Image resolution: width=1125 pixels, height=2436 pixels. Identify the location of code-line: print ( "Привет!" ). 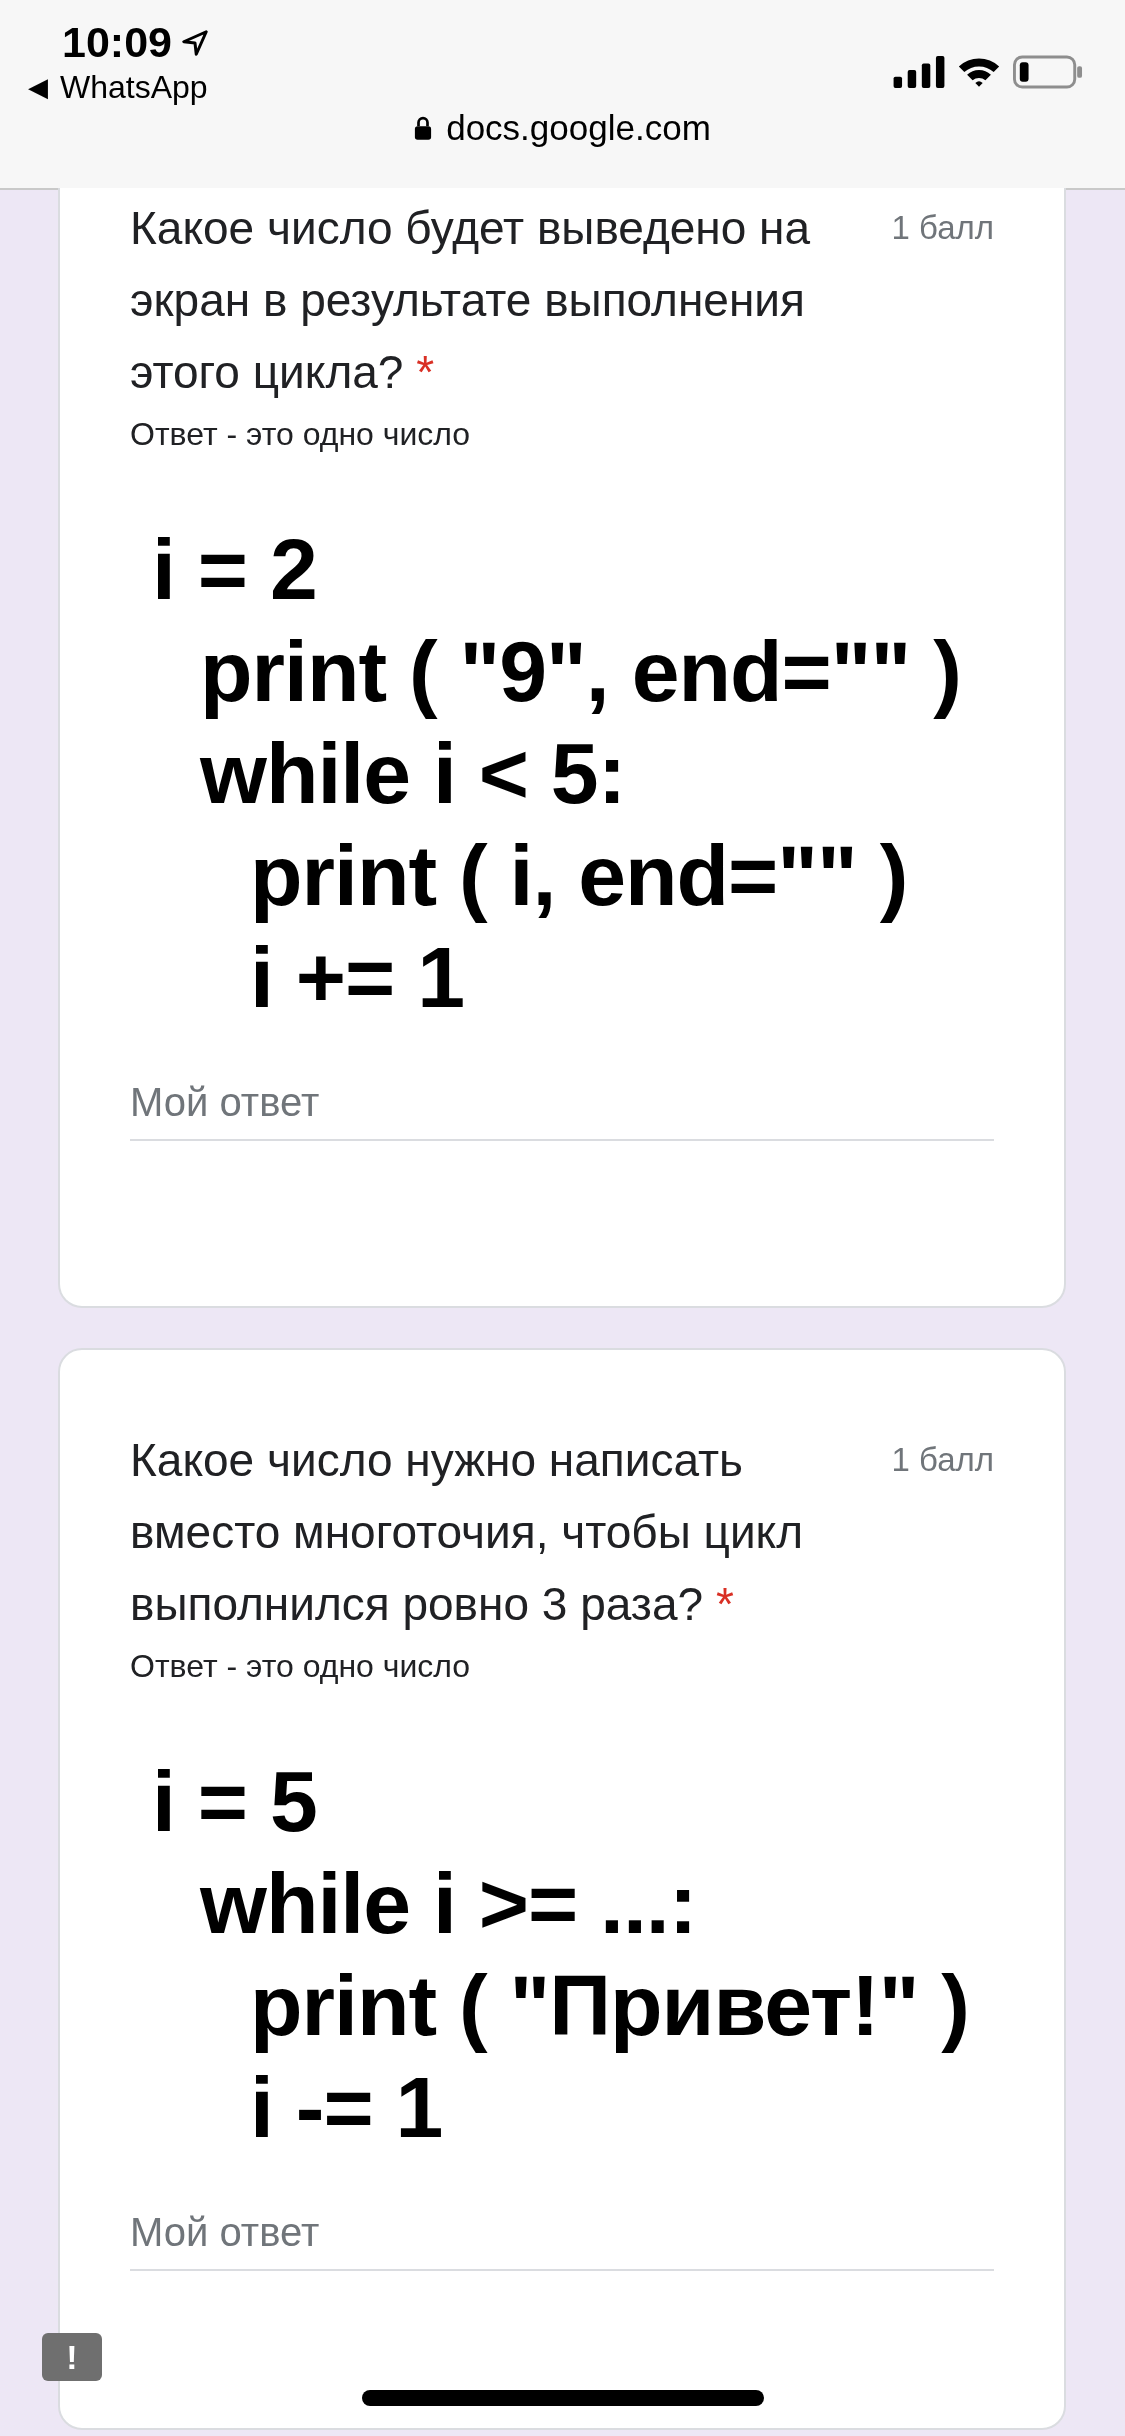
(609, 2005).